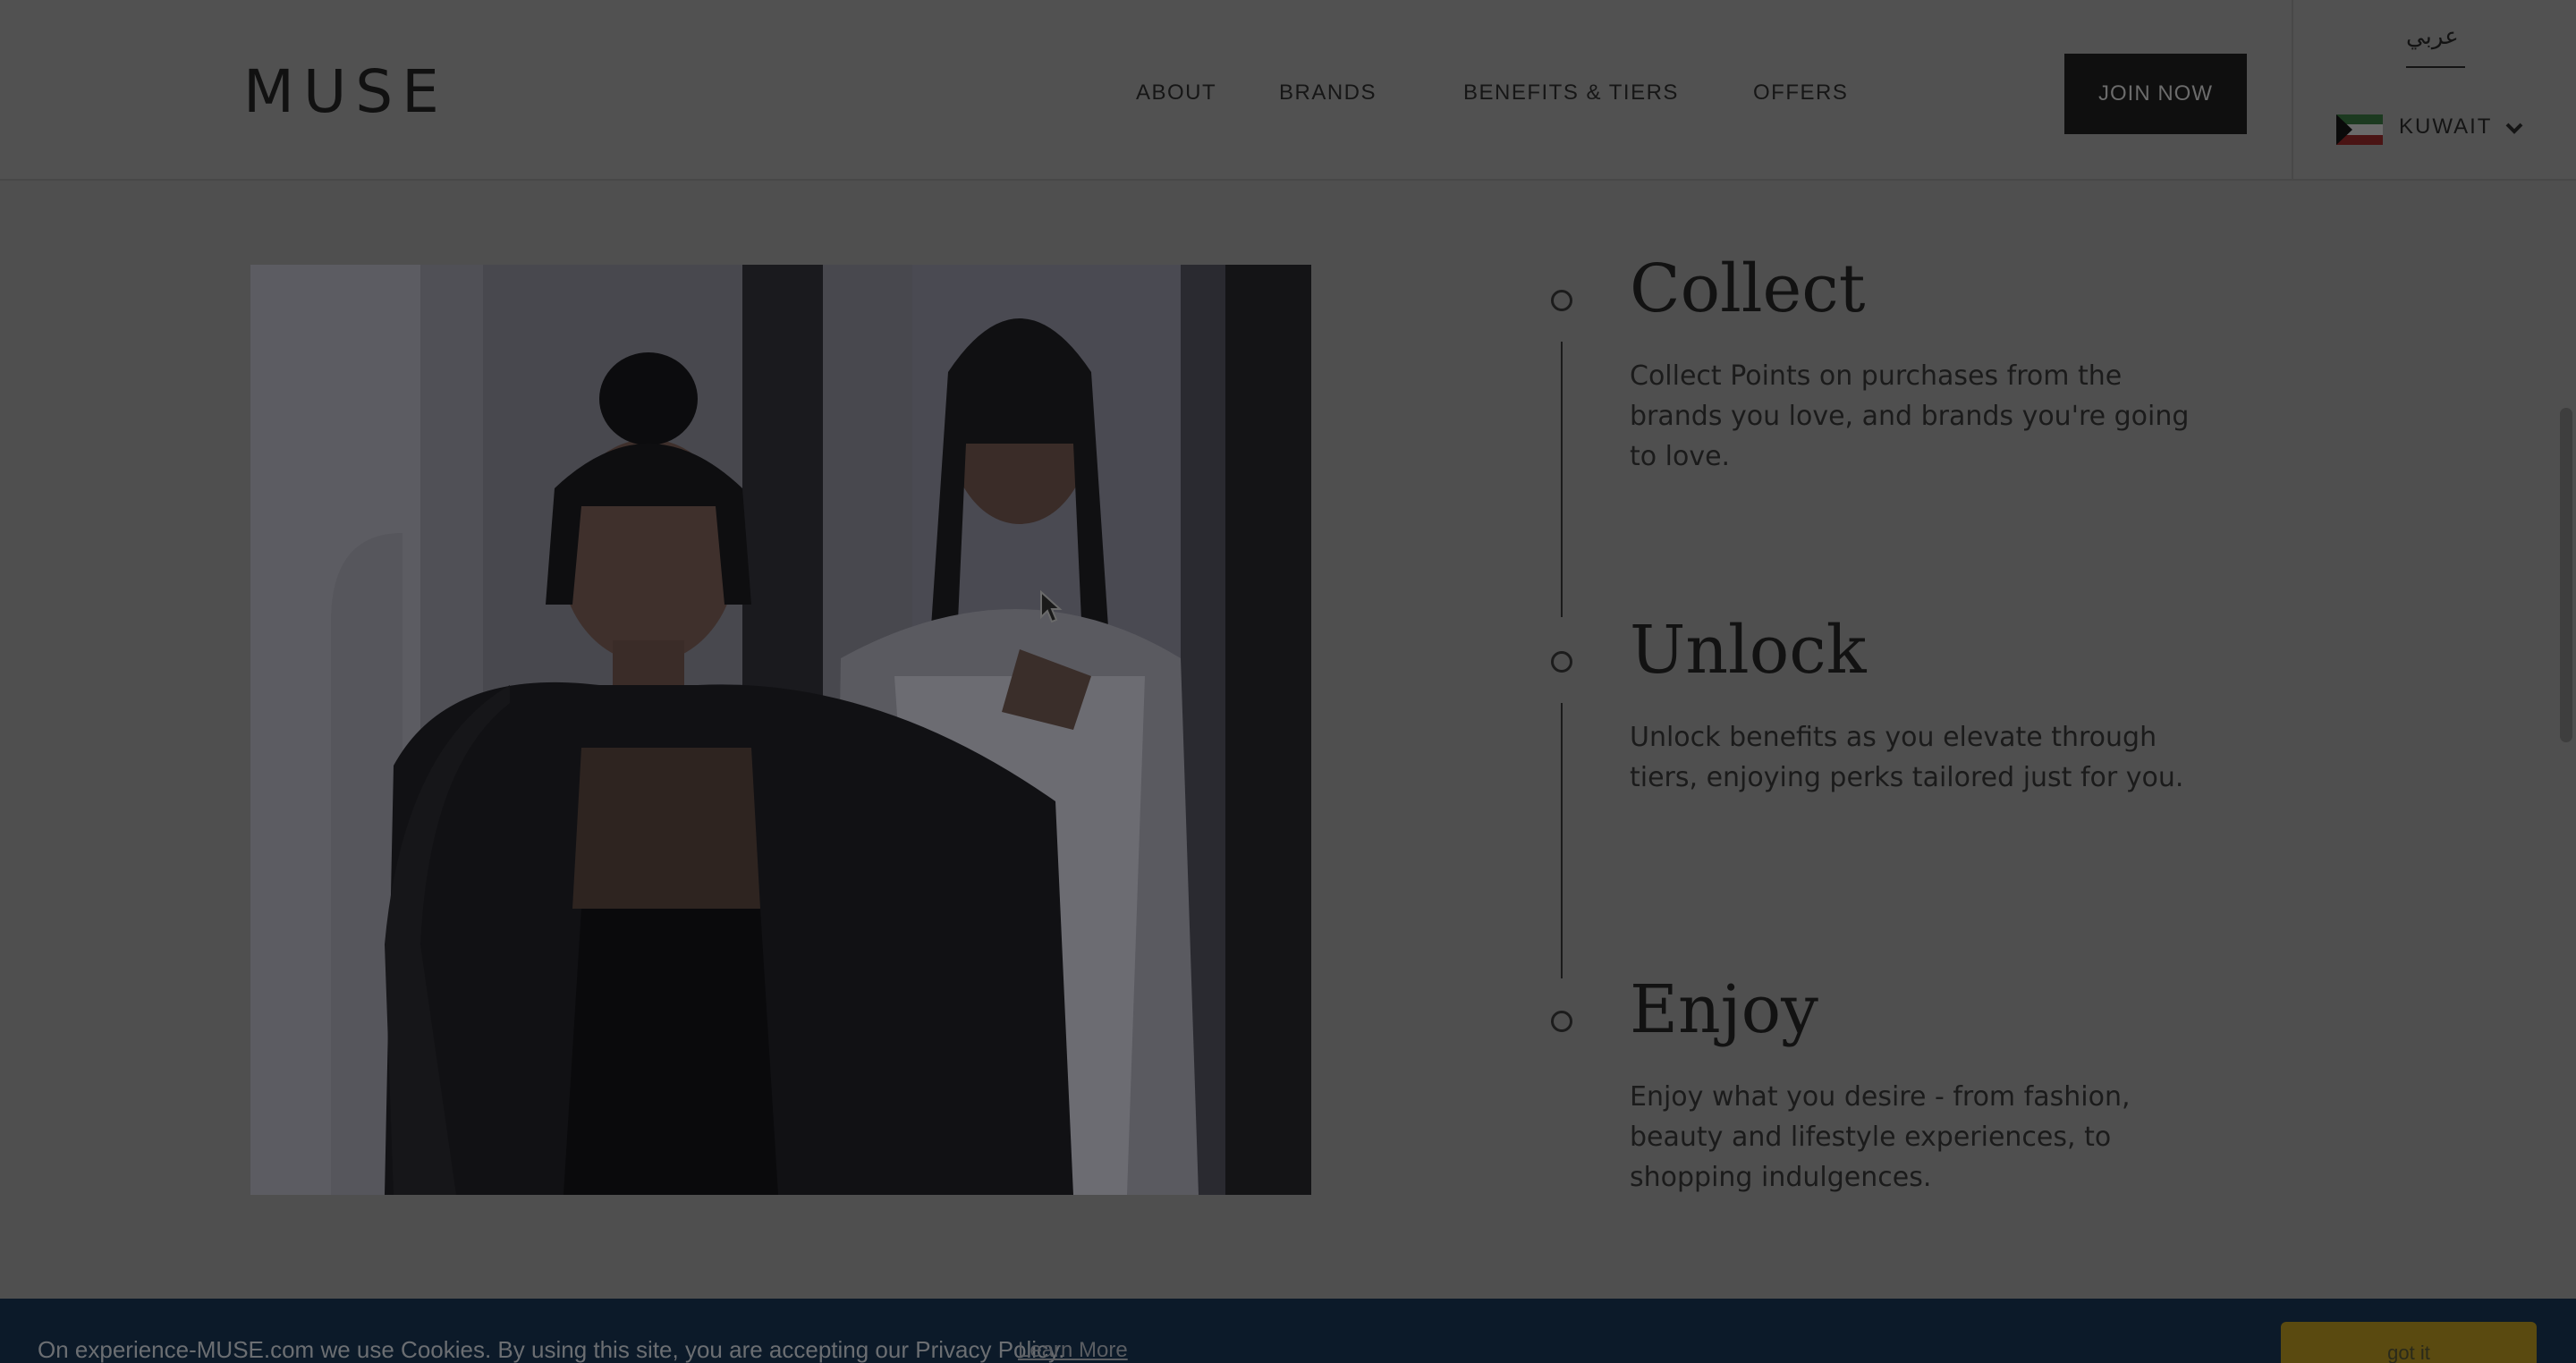  What do you see at coordinates (1051, 607) in the screenshot?
I see `mouse-cursor-icon` at bounding box center [1051, 607].